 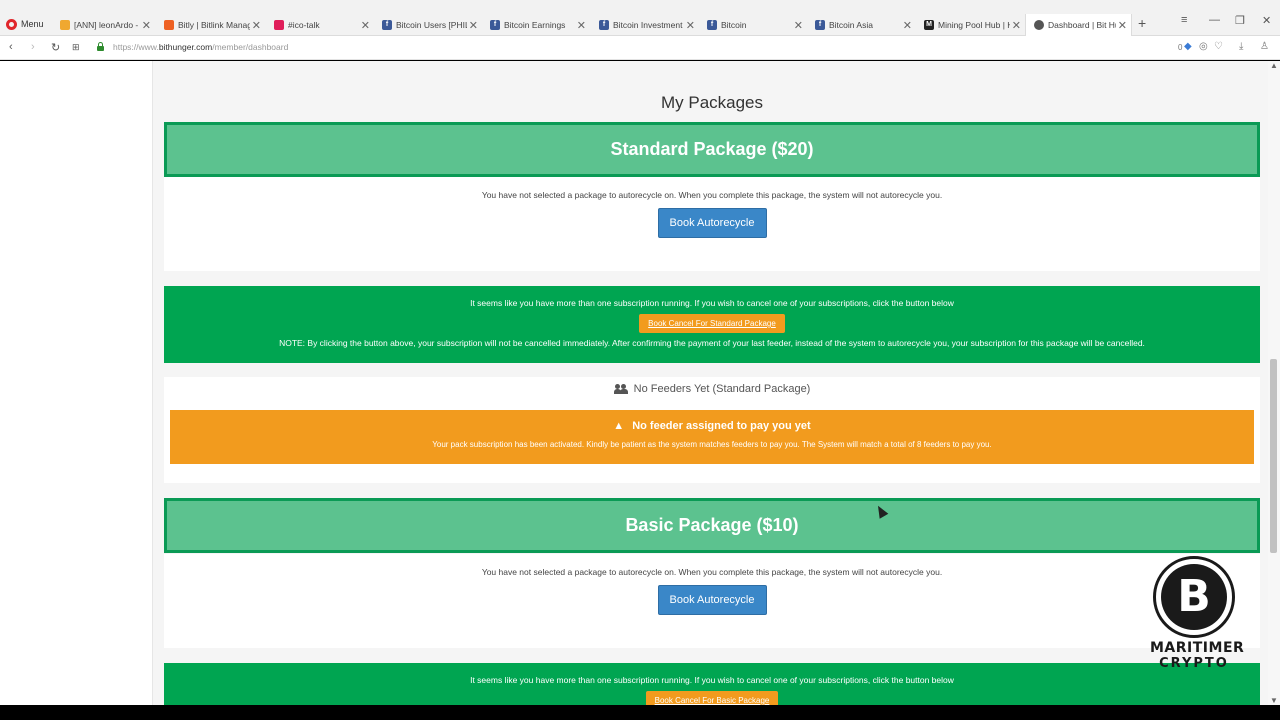 I want to click on back-icon: ‹, so click(x=11, y=47).